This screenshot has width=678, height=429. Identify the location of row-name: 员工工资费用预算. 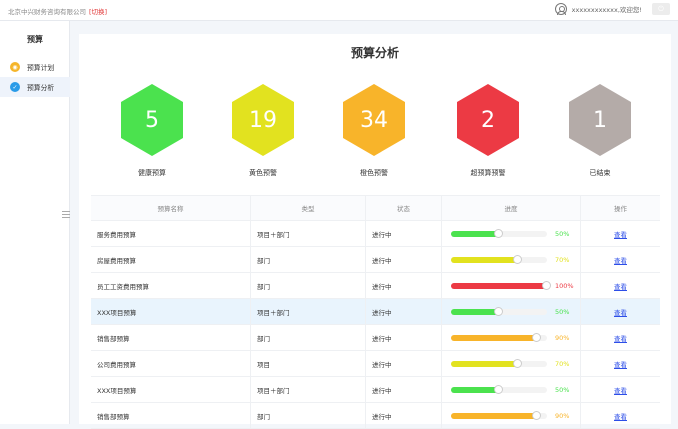
(171, 285).